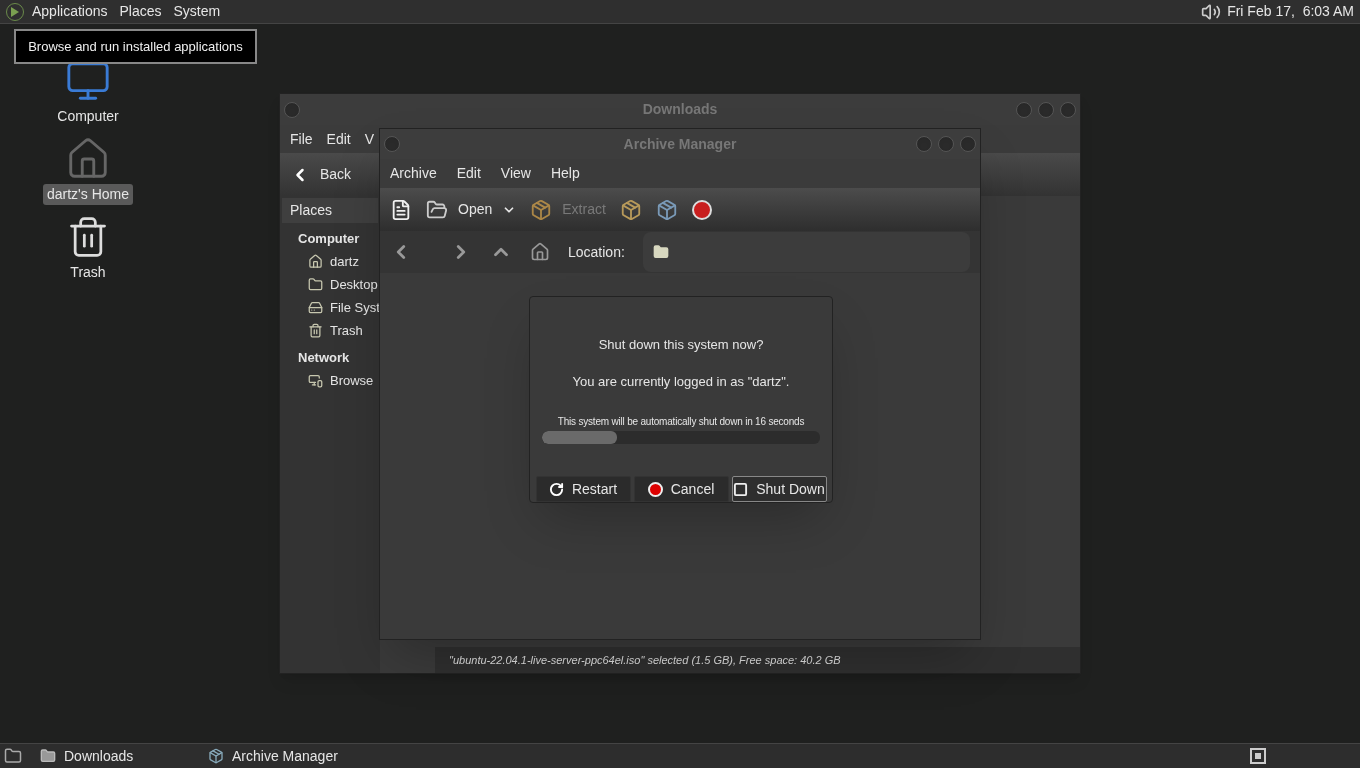 Image resolution: width=1360 pixels, height=768 pixels. I want to click on menu-item: File, so click(301, 139).